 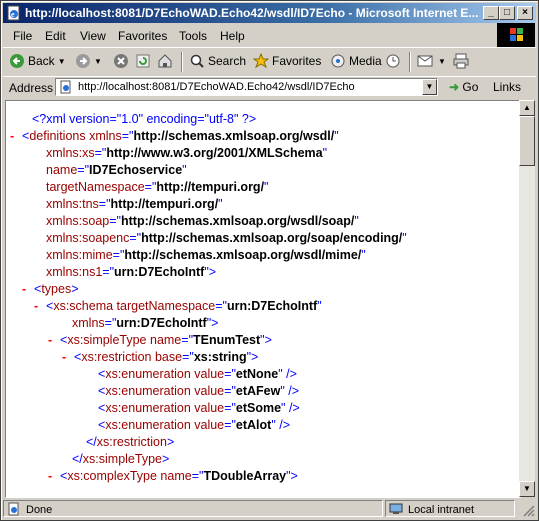 I want to click on xml-token: >, so click(x=170, y=442).